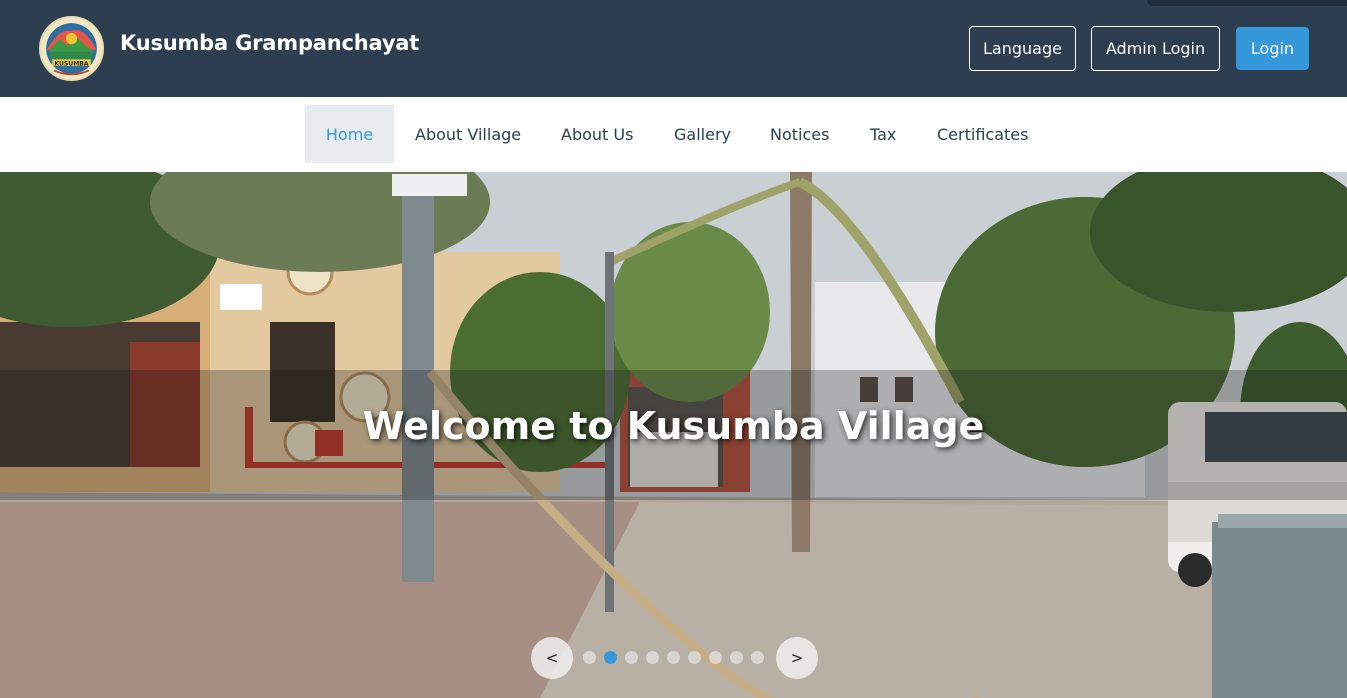 This screenshot has width=1347, height=698. Describe the element at coordinates (269, 43) in the screenshot. I see `site-title: Kusumba Grampanchayat` at that location.